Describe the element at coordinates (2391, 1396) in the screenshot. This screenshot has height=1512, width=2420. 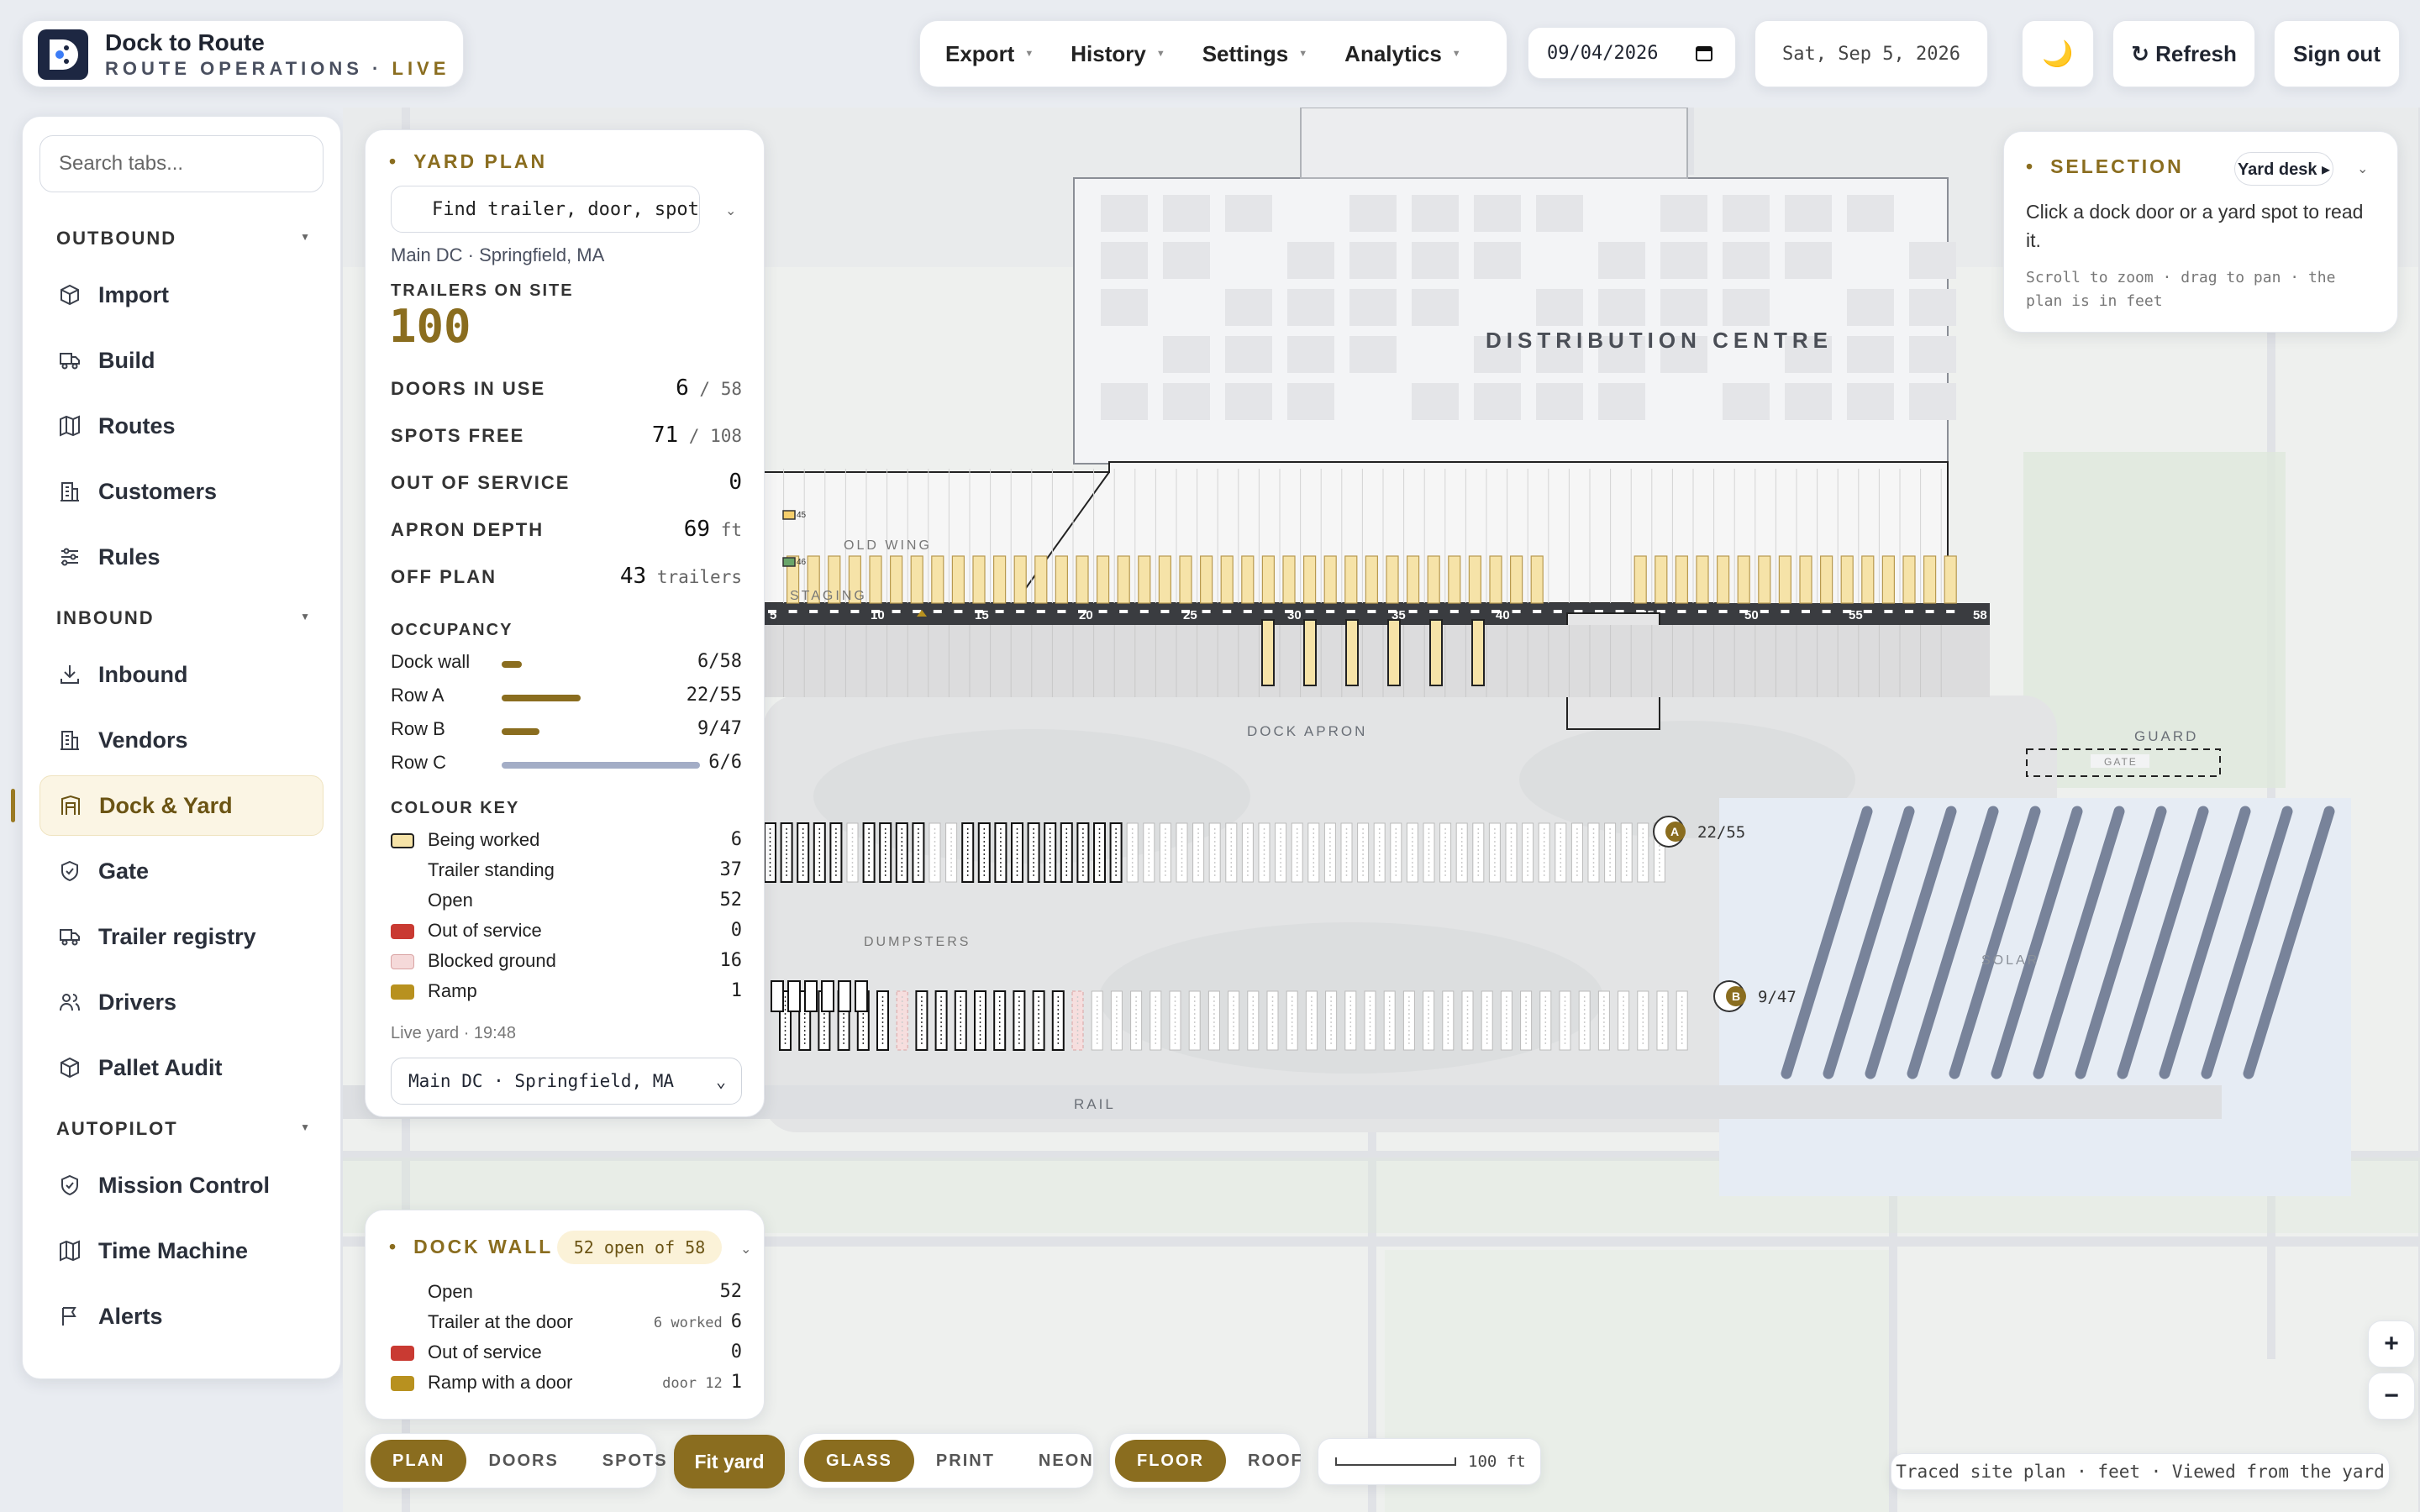
I see `zoom-out-button: −` at that location.